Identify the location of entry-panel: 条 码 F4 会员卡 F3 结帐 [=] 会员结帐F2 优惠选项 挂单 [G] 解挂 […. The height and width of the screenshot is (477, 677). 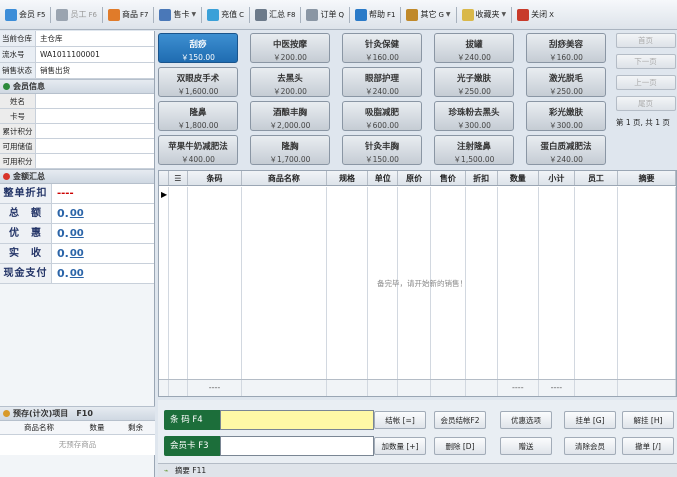
(417, 438).